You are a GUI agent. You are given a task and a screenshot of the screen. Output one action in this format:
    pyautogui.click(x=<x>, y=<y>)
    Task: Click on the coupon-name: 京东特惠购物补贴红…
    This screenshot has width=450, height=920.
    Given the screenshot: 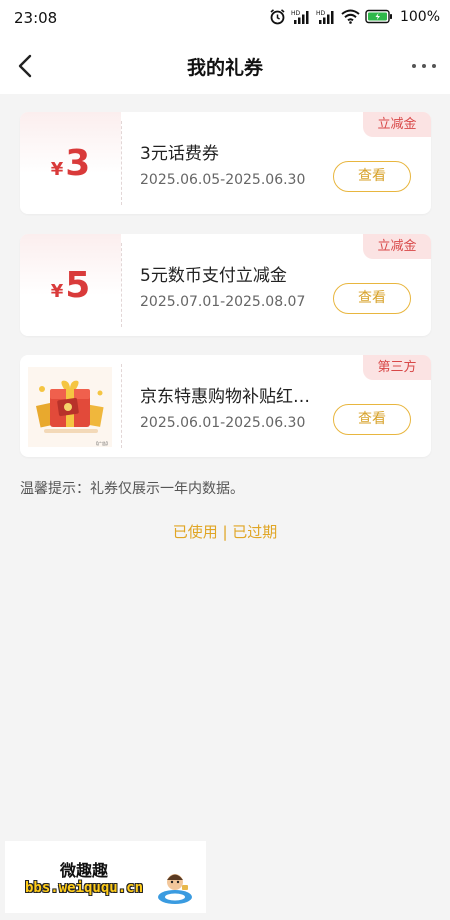 What is the action you would take?
    pyautogui.click(x=225, y=397)
    